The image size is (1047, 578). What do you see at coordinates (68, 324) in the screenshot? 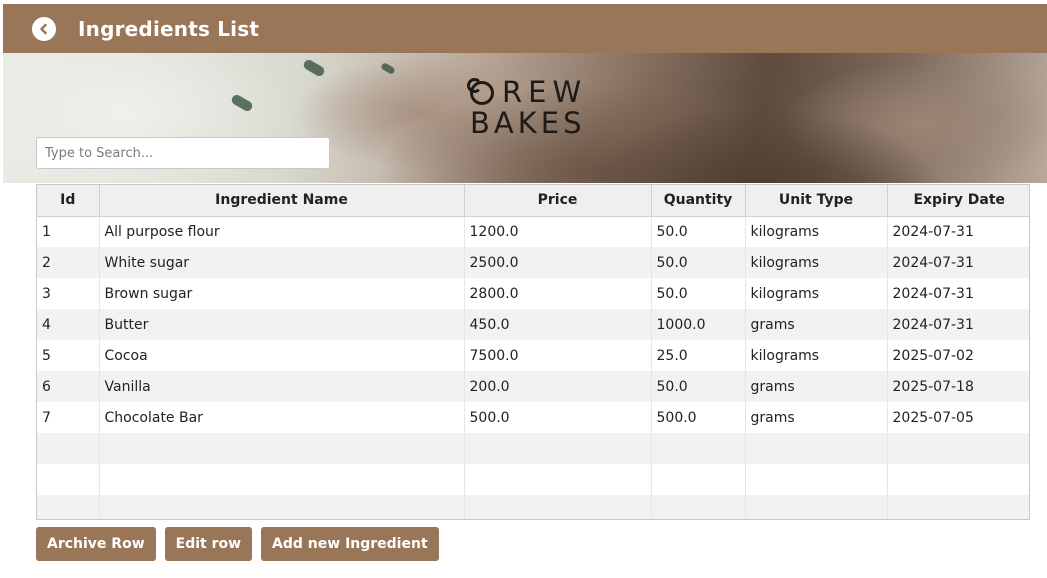
I see `cell-id: 4` at bounding box center [68, 324].